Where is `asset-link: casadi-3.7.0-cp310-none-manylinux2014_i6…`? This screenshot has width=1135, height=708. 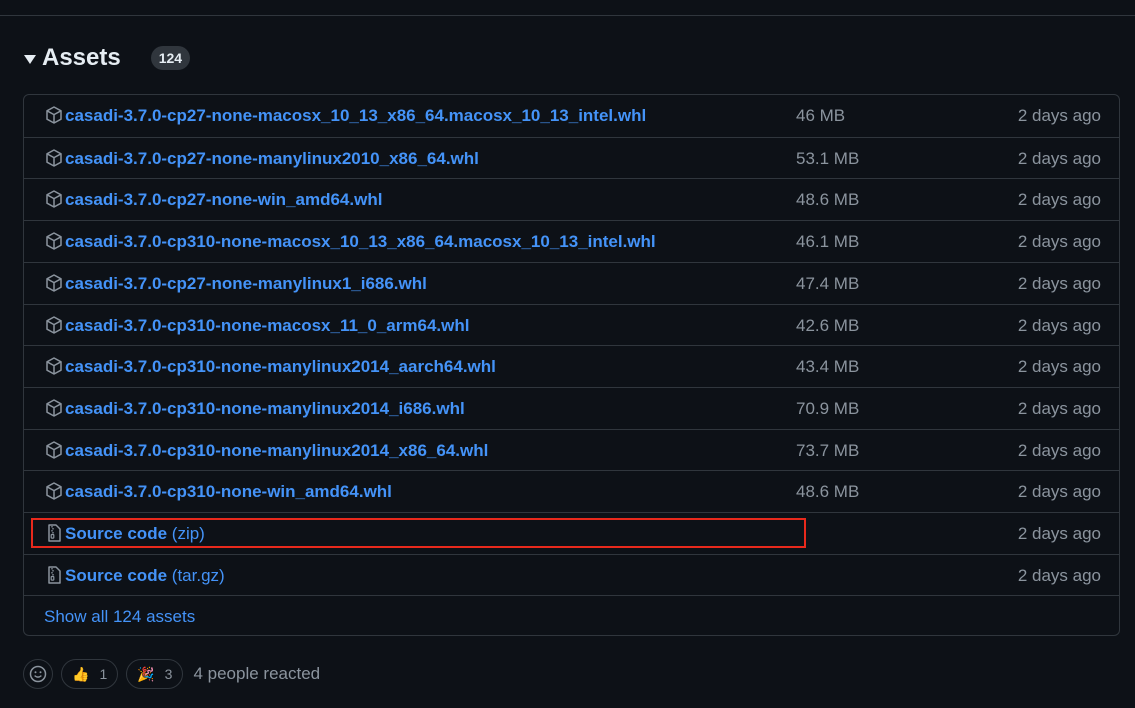
asset-link: casadi-3.7.0-cp310-none-manylinux2014_i6… is located at coordinates (265, 408).